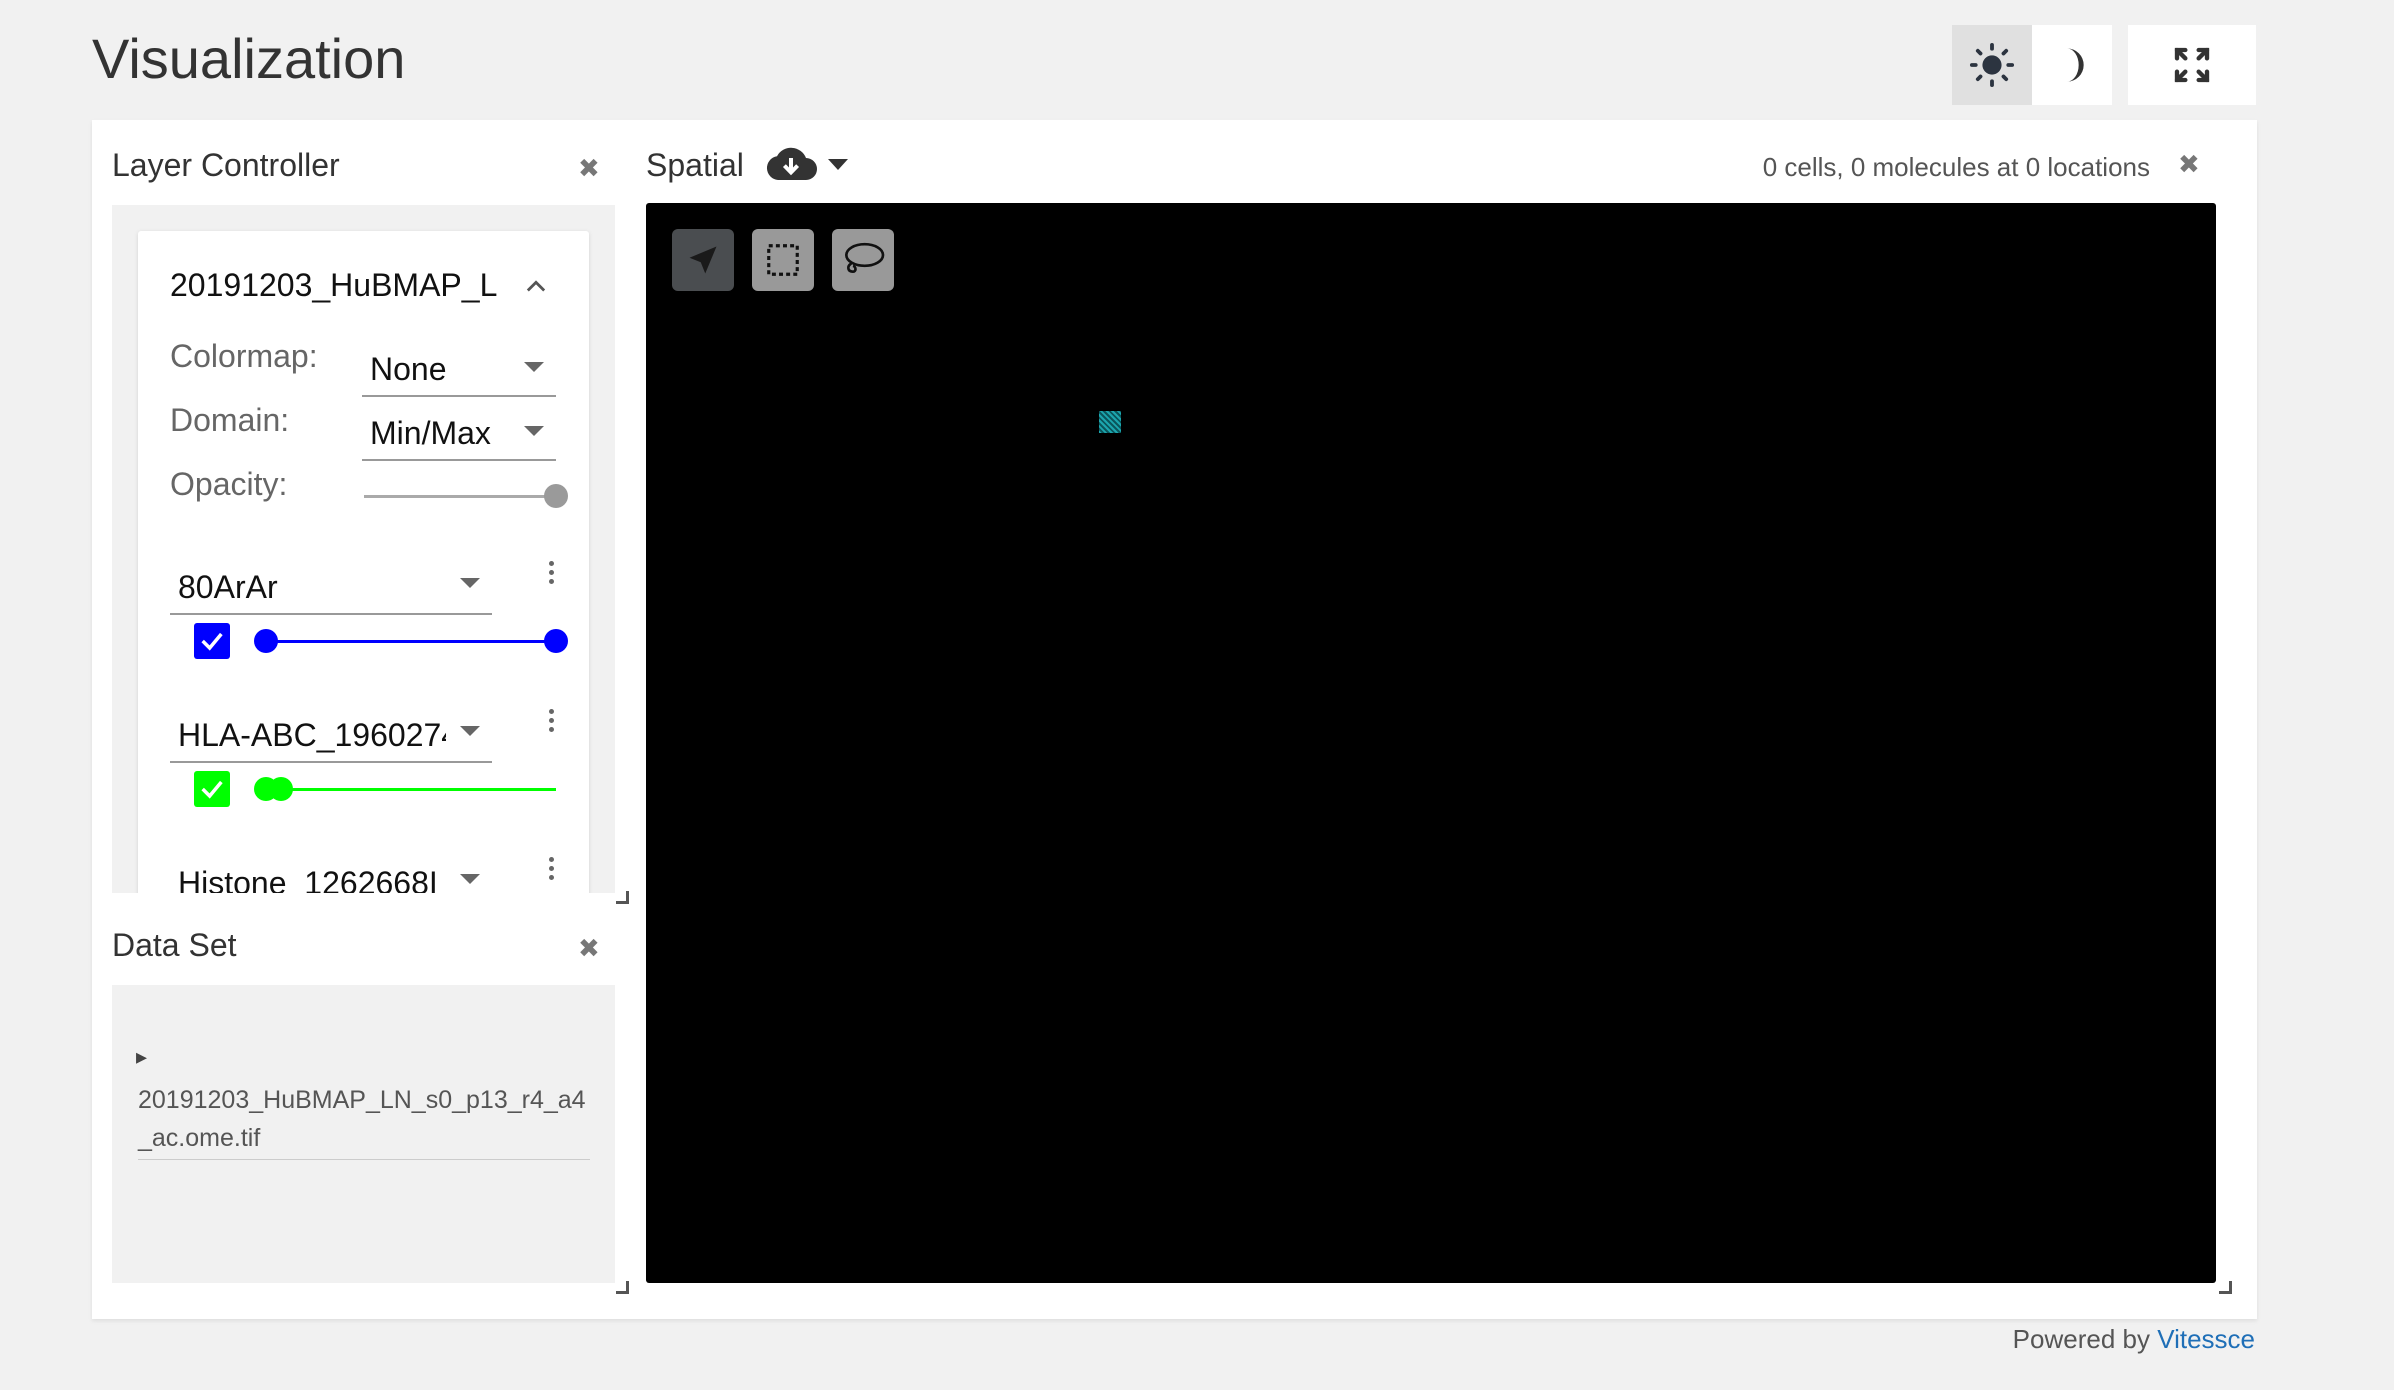  I want to click on tissue-image, so click(1110, 422).